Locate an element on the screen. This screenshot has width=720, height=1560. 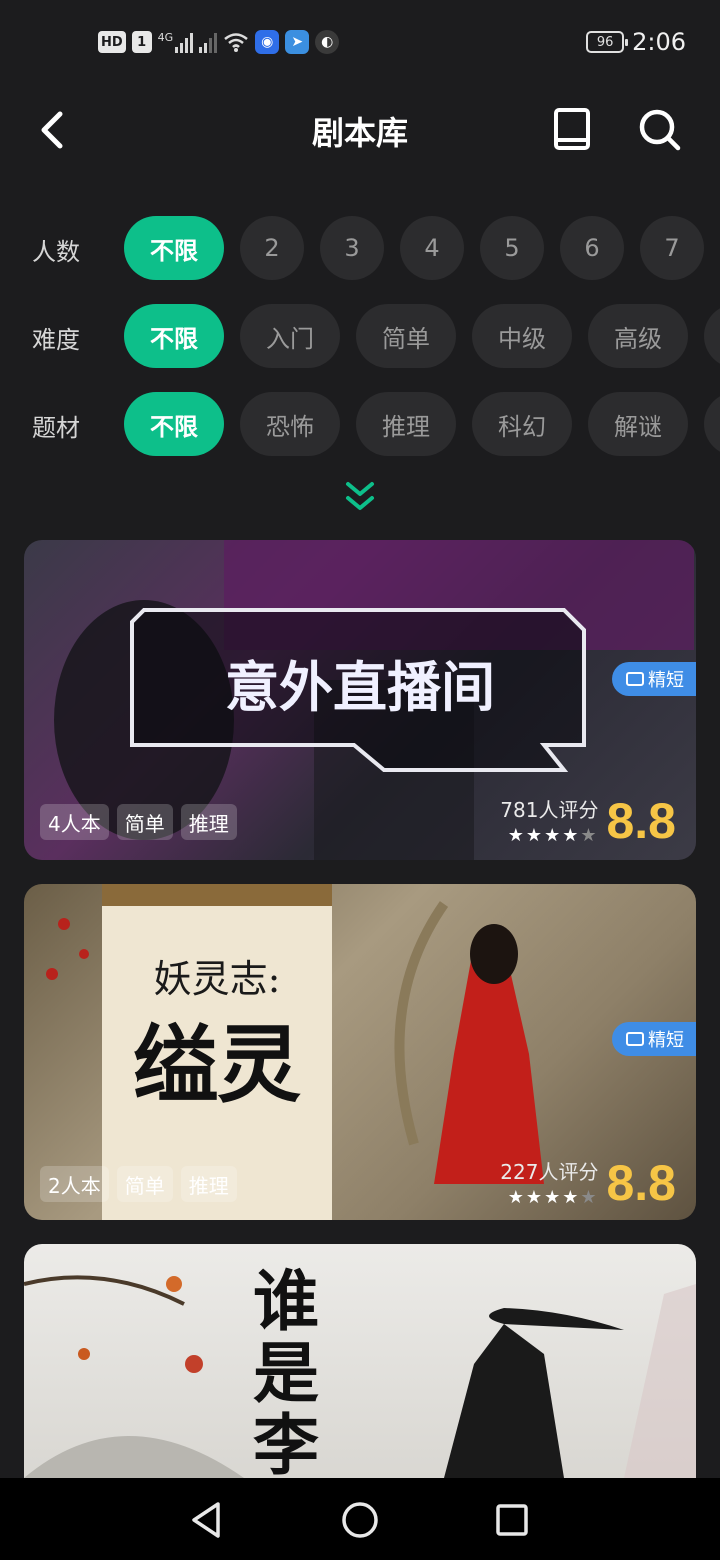
chip-players-3: 3 is located at coordinates (352, 248).